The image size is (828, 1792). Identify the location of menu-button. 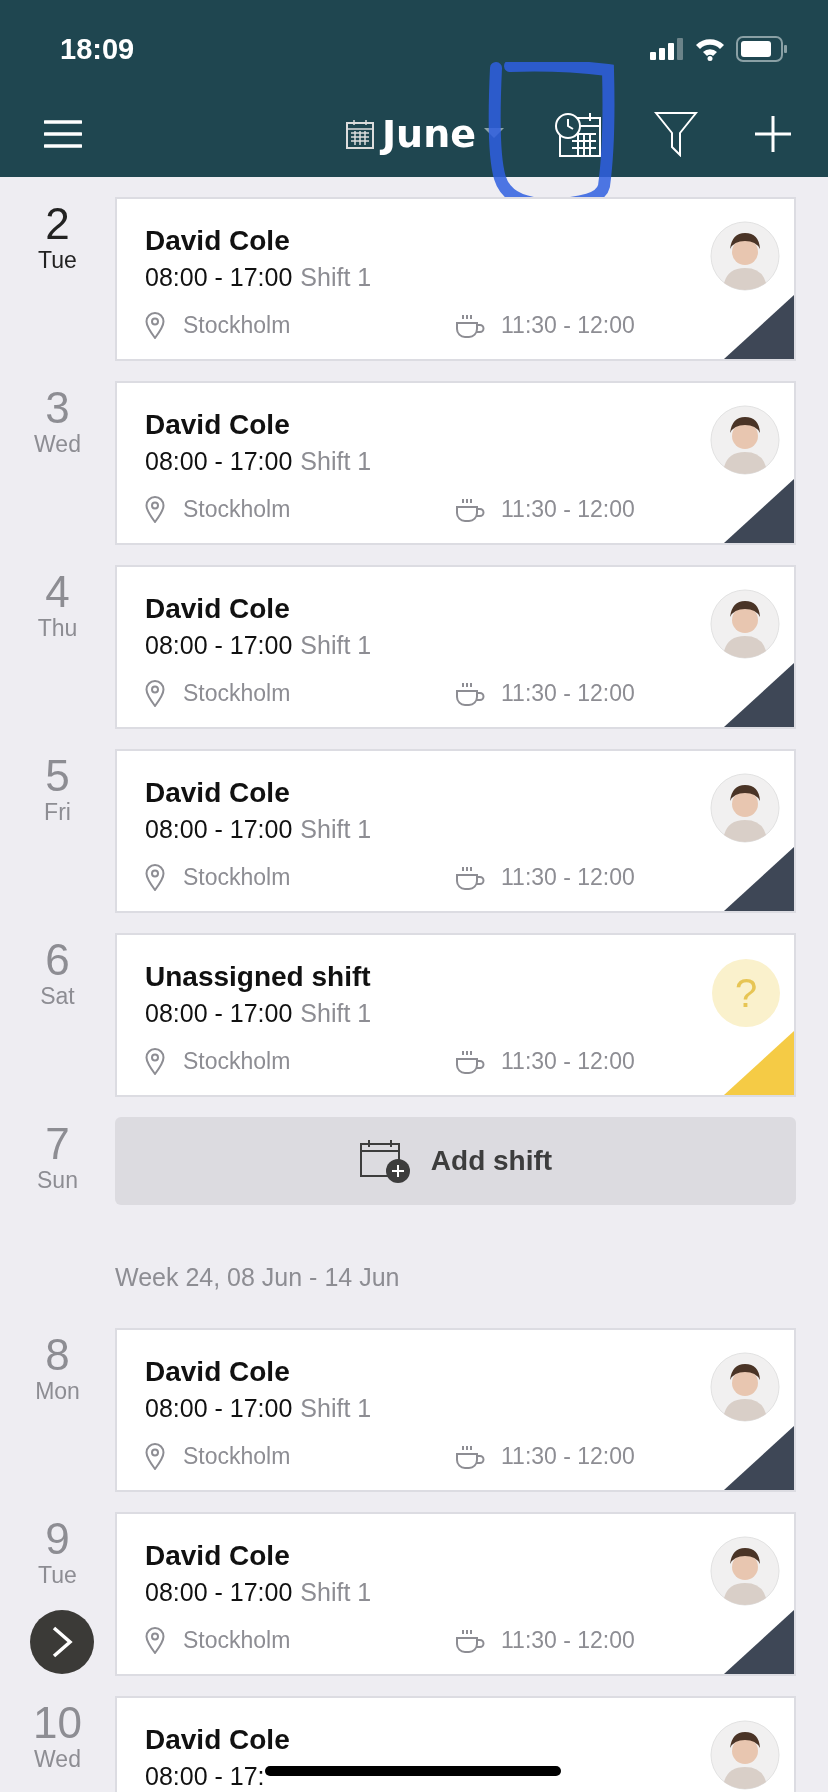
(63, 133).